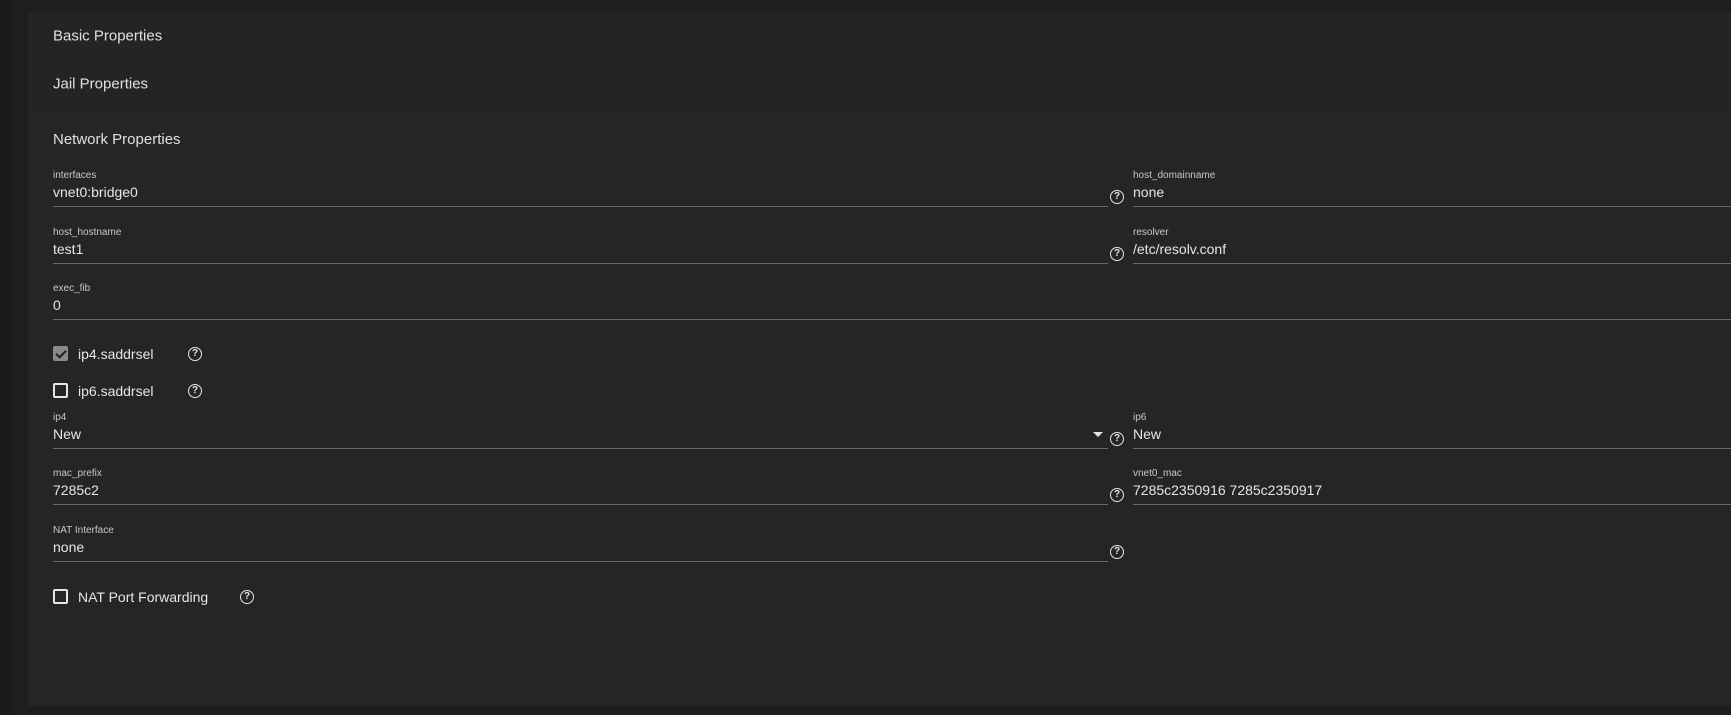  I want to click on ip4-saddrsel-row: ip4.saddrsel, so click(153, 354).